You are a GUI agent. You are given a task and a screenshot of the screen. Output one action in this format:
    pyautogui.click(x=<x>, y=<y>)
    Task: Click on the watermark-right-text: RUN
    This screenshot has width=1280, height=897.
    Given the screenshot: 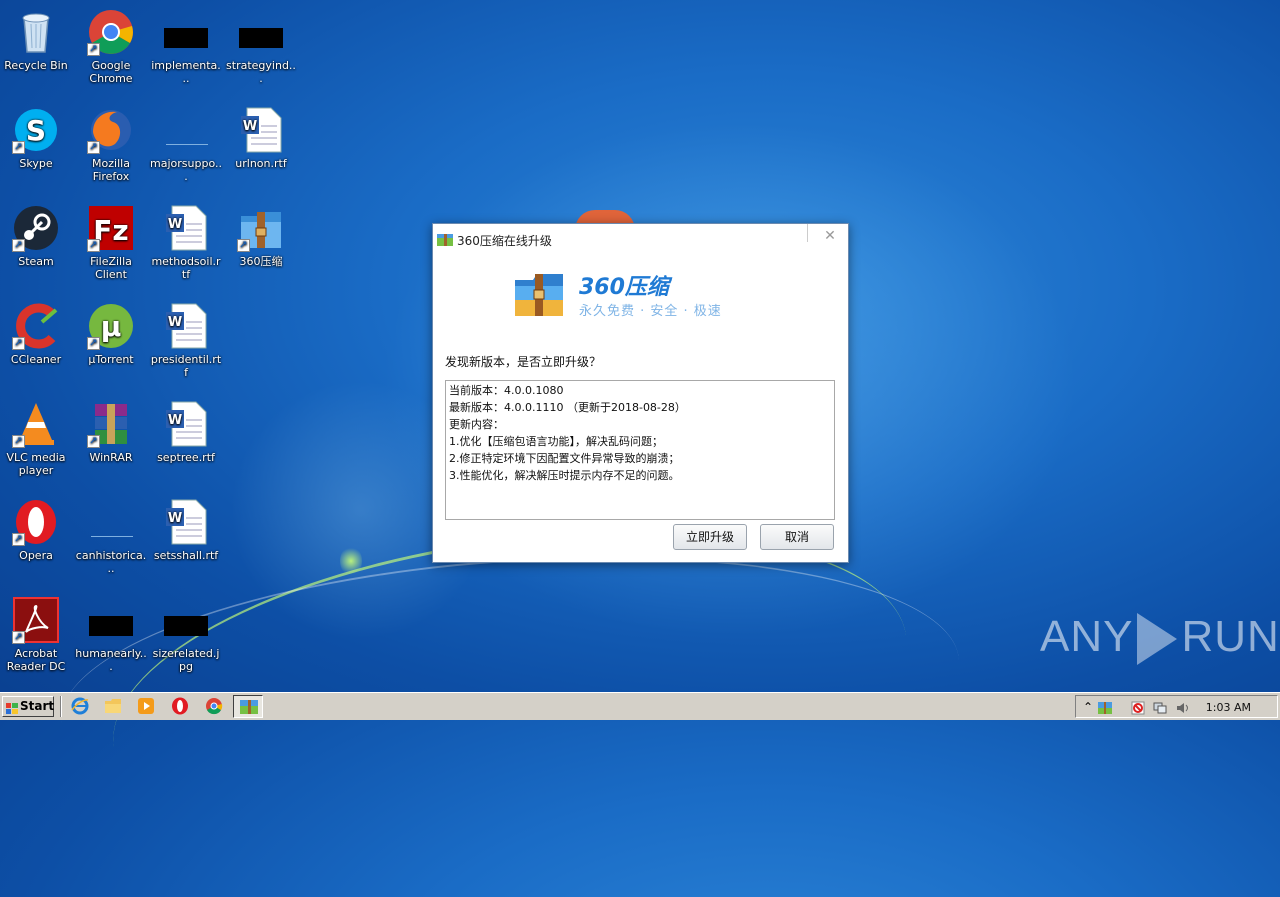 What is the action you would take?
    pyautogui.click(x=1230, y=636)
    